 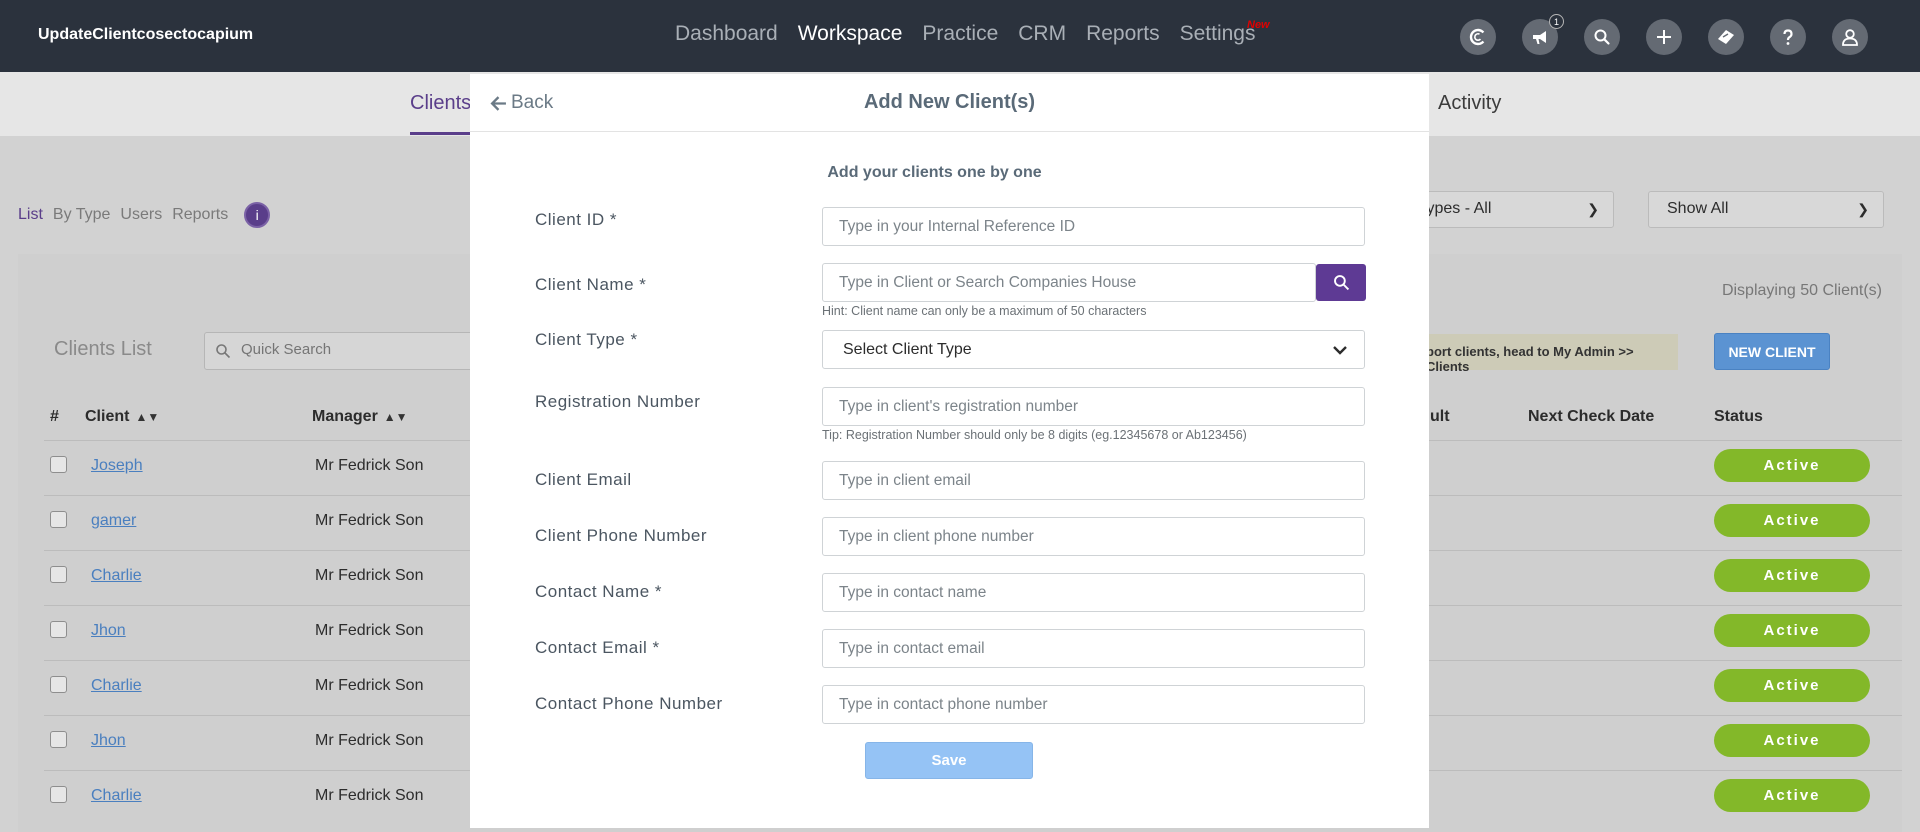 I want to click on app-title: UpdateClientcosectocapium, so click(x=146, y=34).